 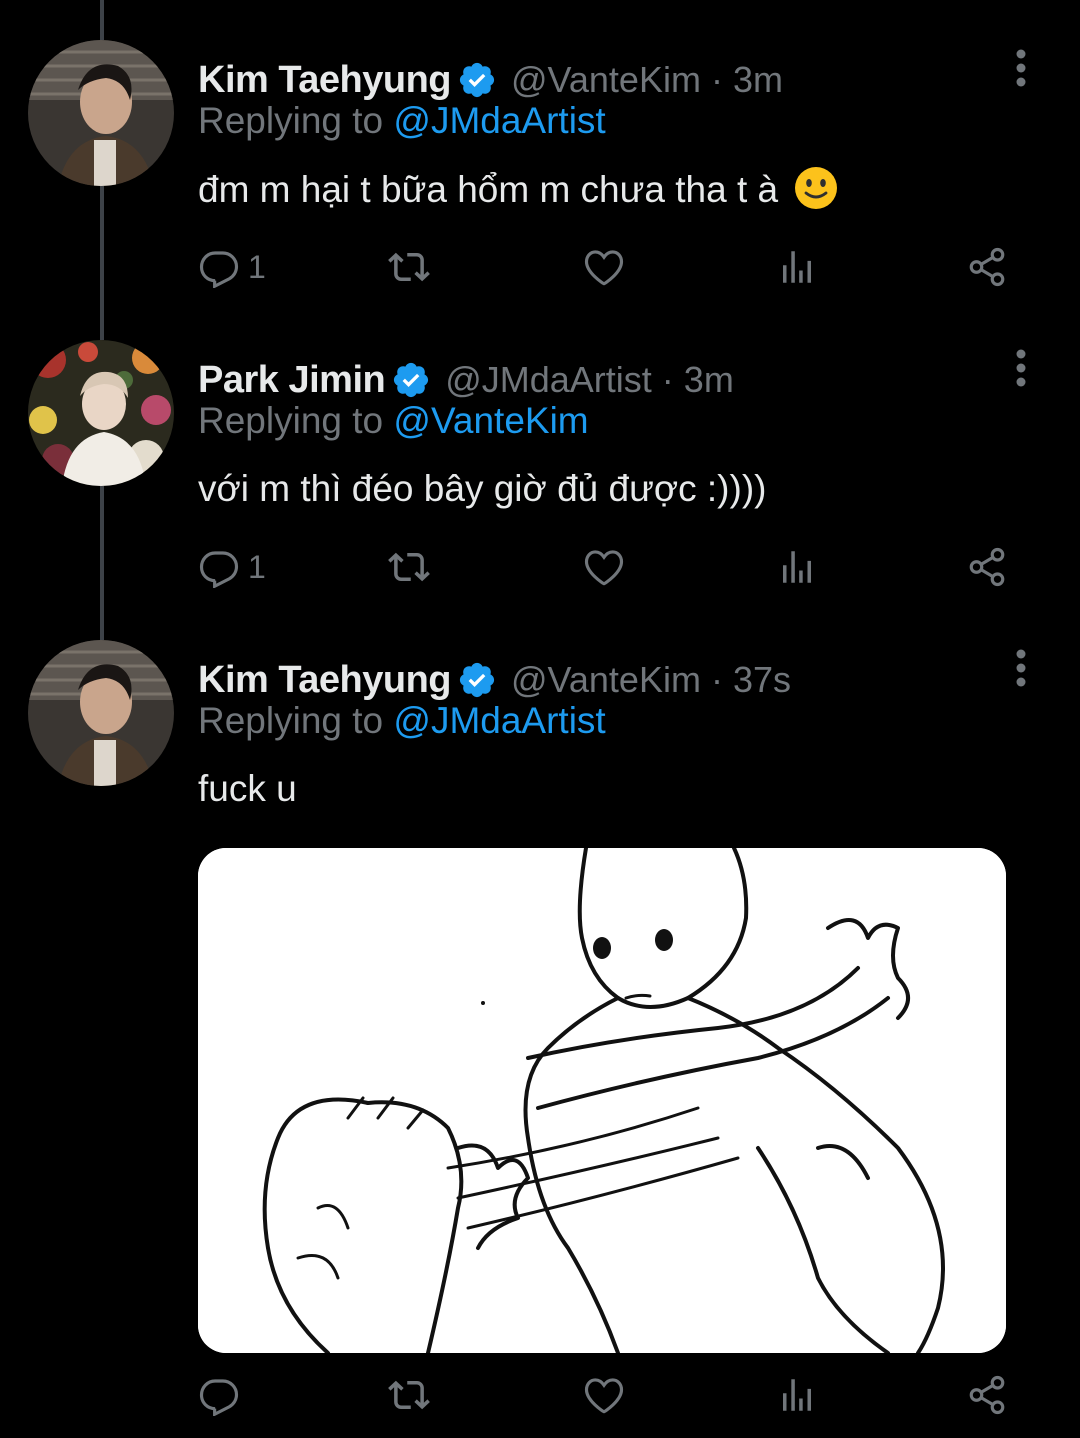 What do you see at coordinates (548, 380) in the screenshot?
I see `handle: @JMdaArtist` at bounding box center [548, 380].